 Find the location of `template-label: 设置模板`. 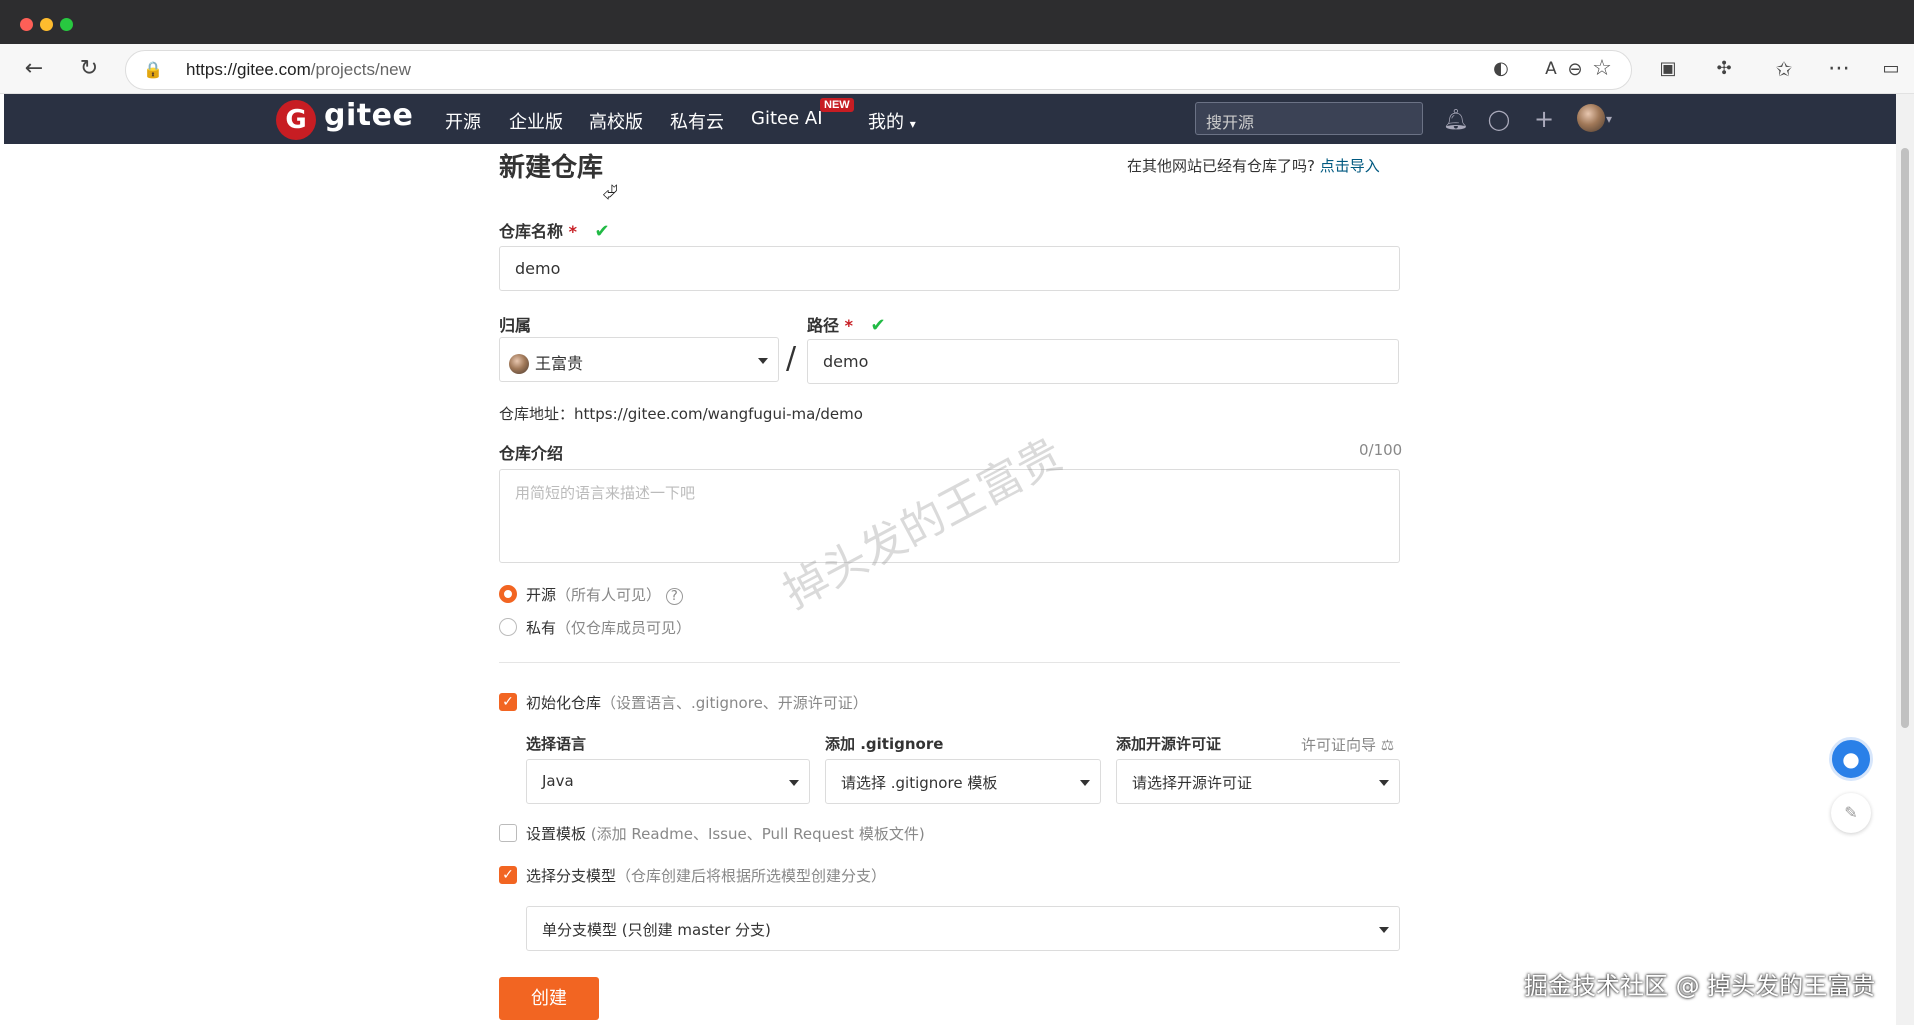

template-label: 设置模板 is located at coordinates (556, 834).